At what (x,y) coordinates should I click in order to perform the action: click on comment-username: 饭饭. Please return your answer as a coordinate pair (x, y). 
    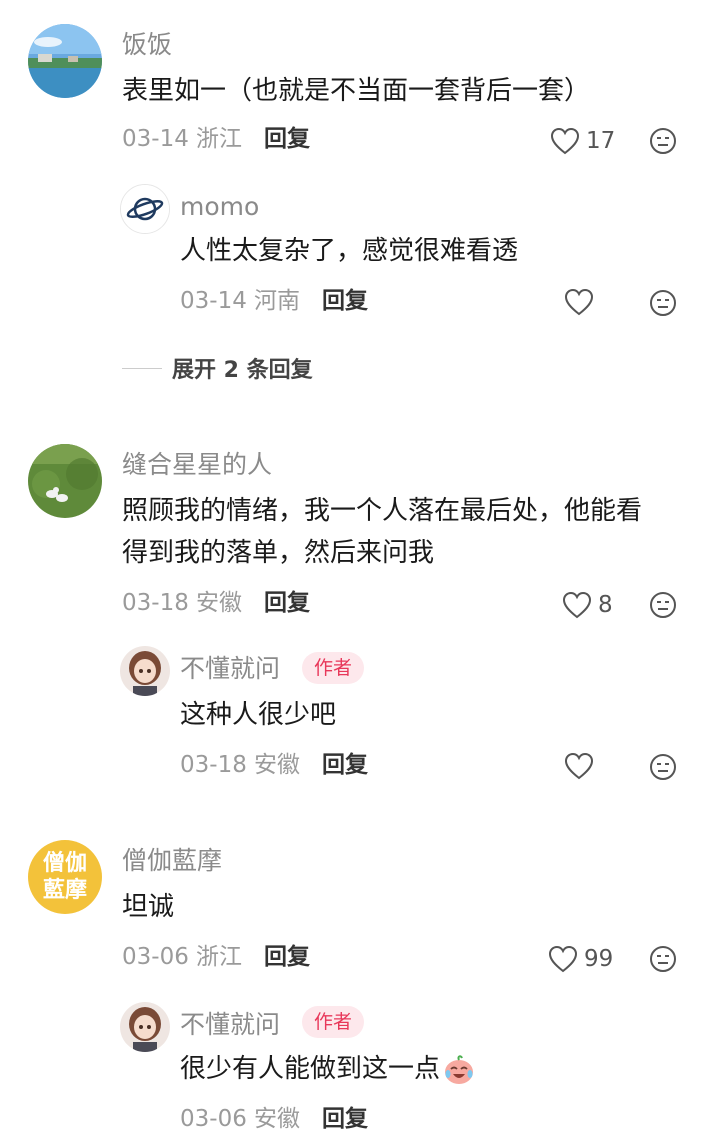
    Looking at the image, I should click on (147, 44).